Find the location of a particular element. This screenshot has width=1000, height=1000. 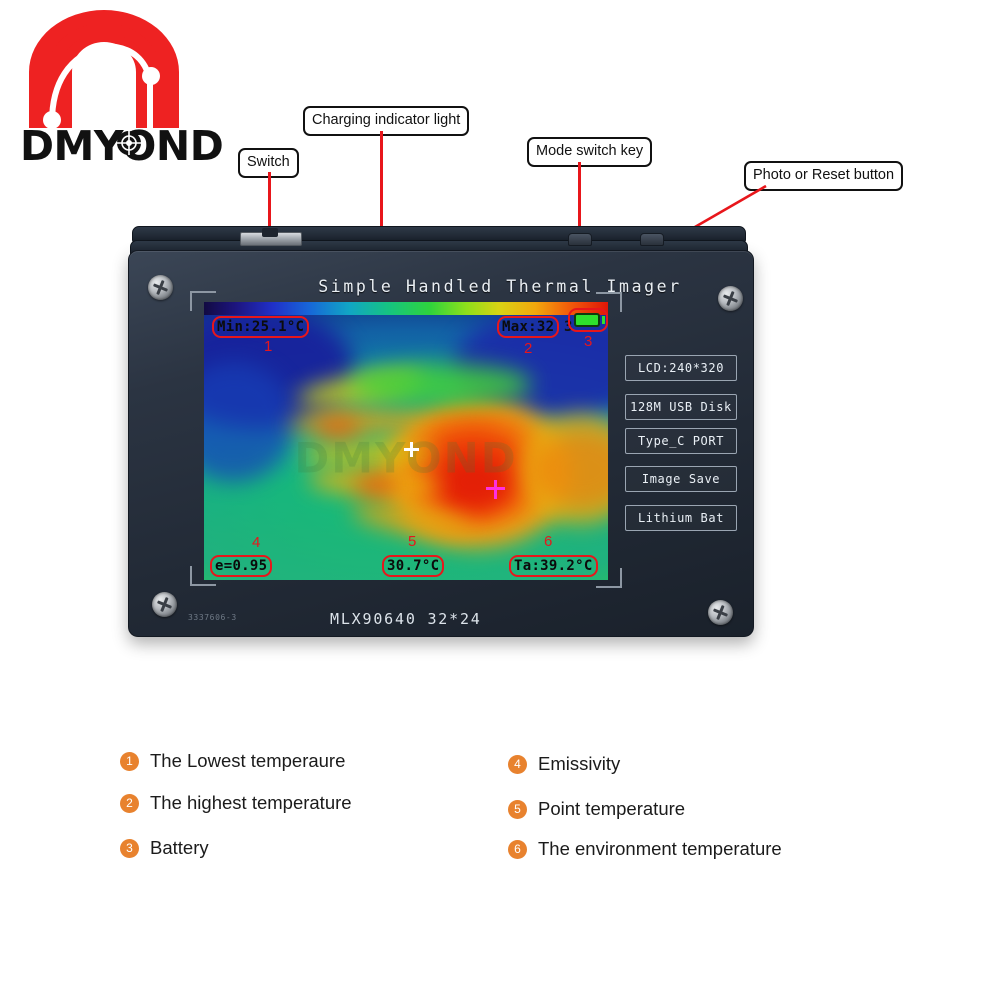

callout-mode-switch: Mode switch key is located at coordinates (590, 152).